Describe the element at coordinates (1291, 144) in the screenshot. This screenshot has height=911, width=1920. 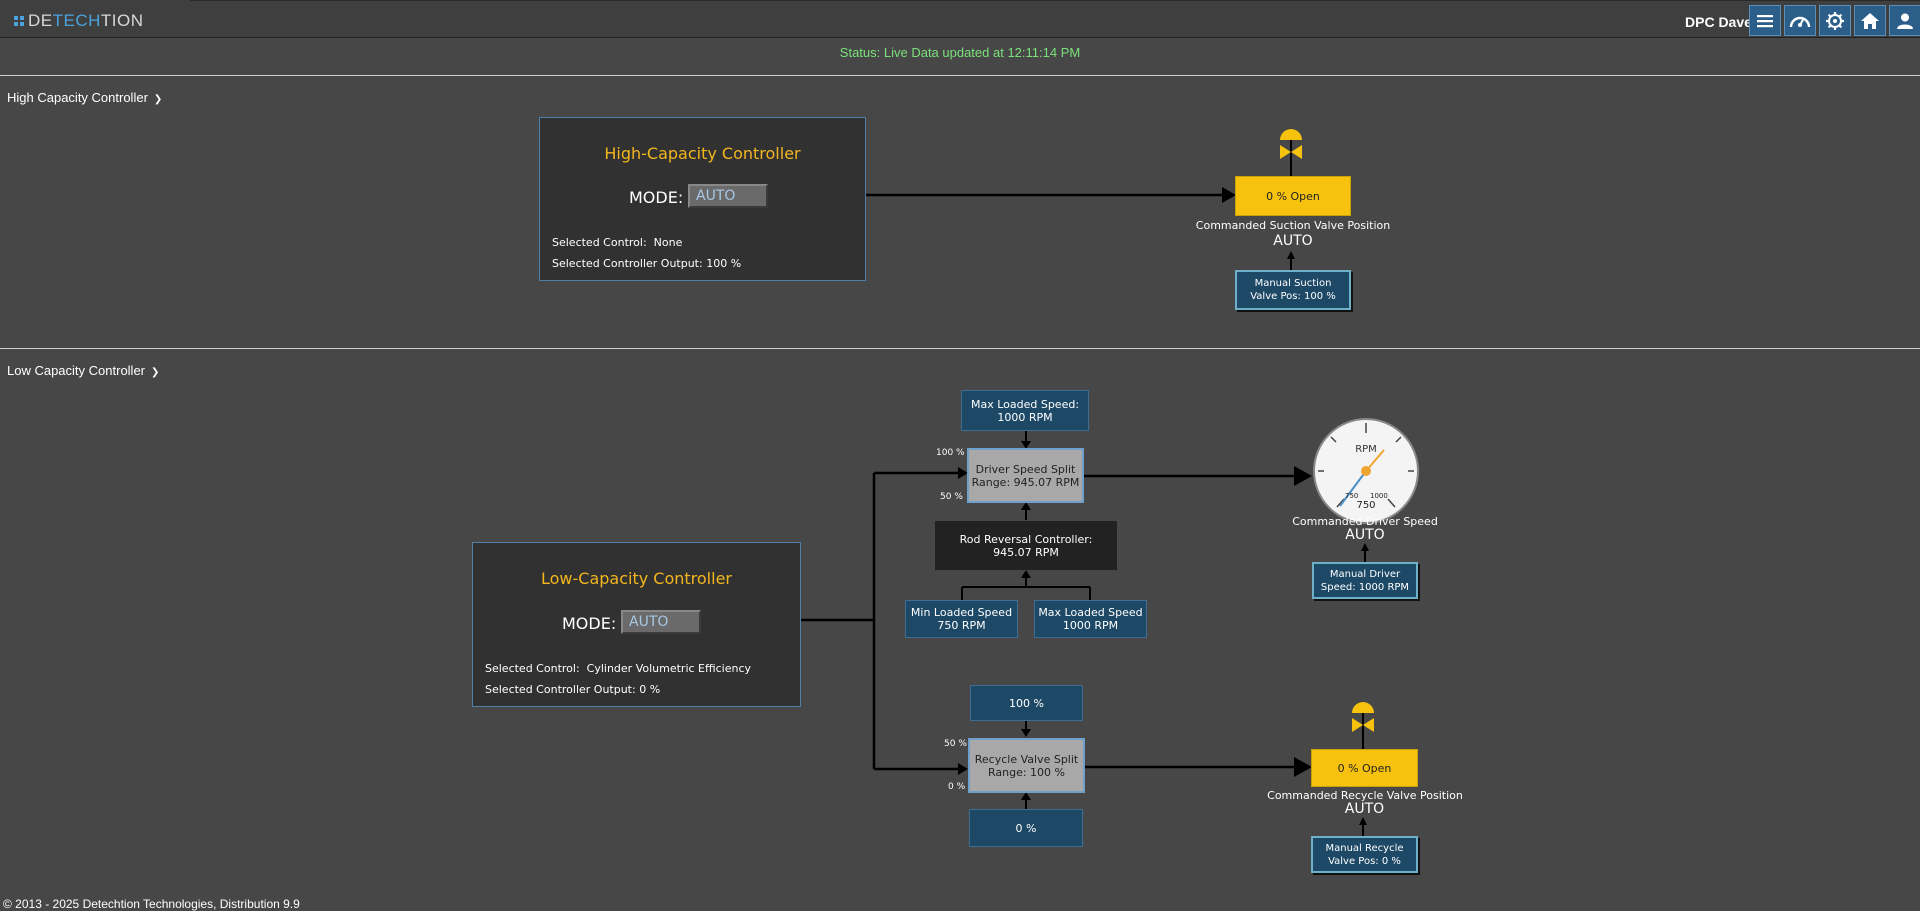
I see `suction-valve-icon` at that location.